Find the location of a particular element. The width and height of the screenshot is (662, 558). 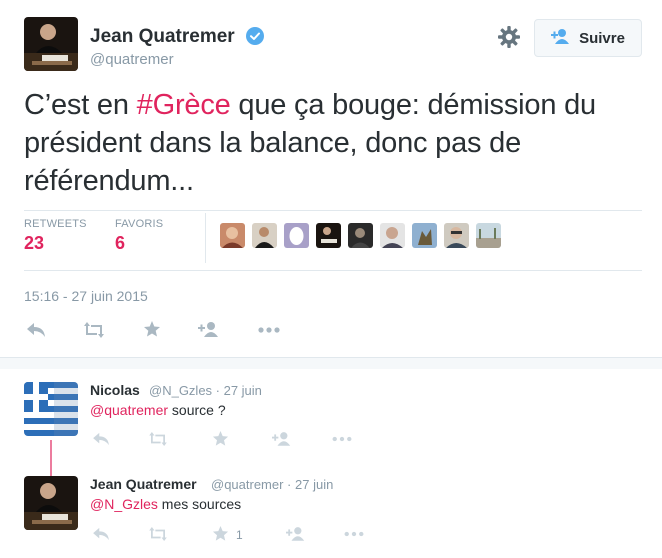

stats-separator is located at coordinates (205, 238).